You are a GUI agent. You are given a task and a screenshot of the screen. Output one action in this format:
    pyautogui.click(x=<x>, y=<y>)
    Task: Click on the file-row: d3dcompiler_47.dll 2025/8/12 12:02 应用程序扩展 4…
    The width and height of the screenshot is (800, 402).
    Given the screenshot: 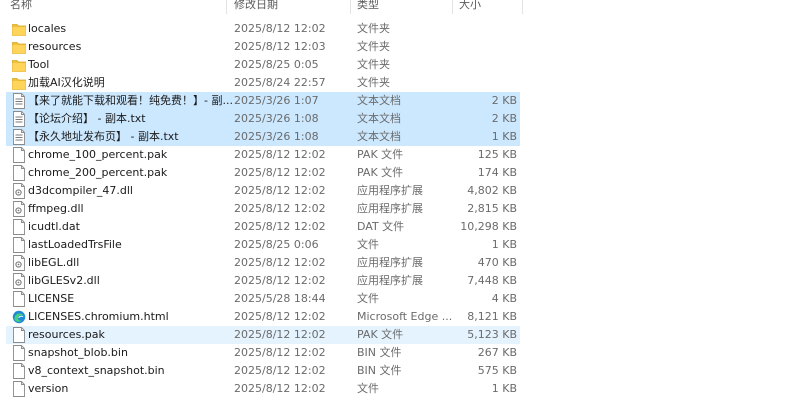 What is the action you would take?
    pyautogui.click(x=263, y=191)
    